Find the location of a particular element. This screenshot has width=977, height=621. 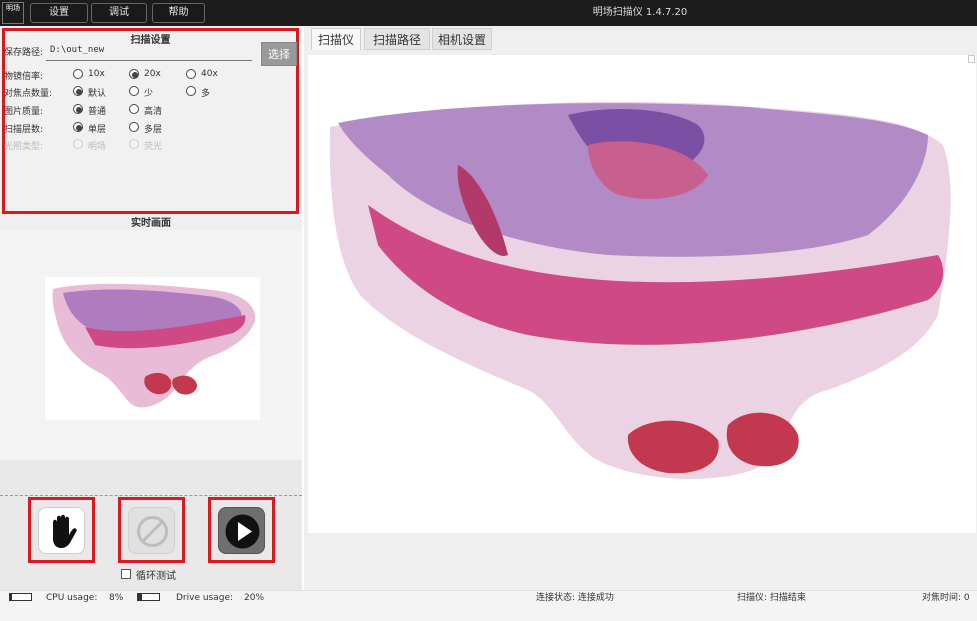

focus-many-radio is located at coordinates (191, 91).